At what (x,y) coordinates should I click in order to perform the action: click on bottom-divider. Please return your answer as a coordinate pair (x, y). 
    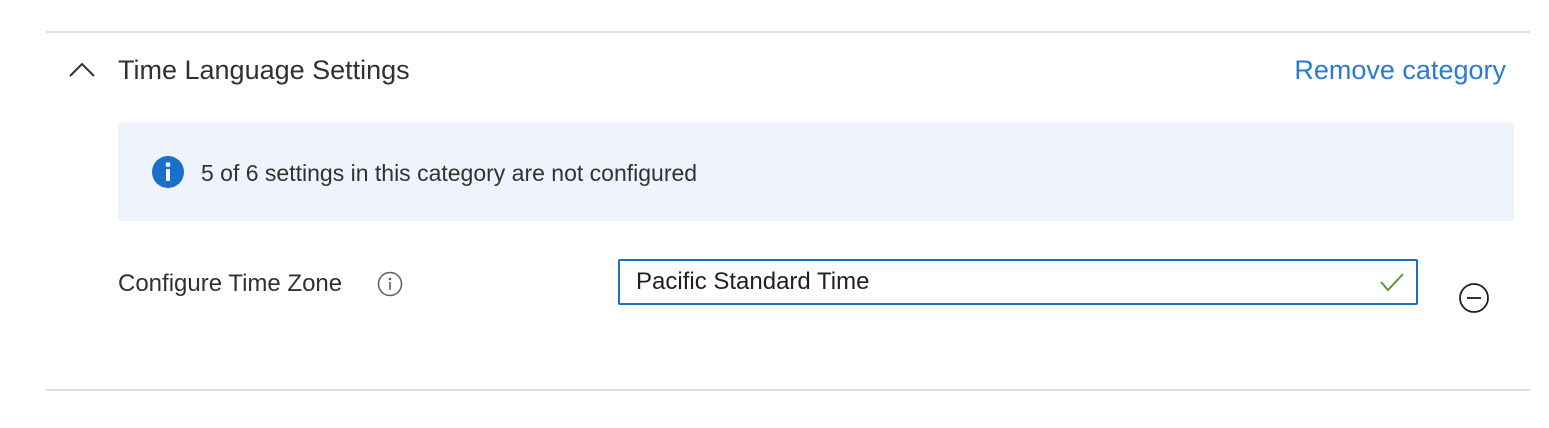
    Looking at the image, I should click on (788, 390).